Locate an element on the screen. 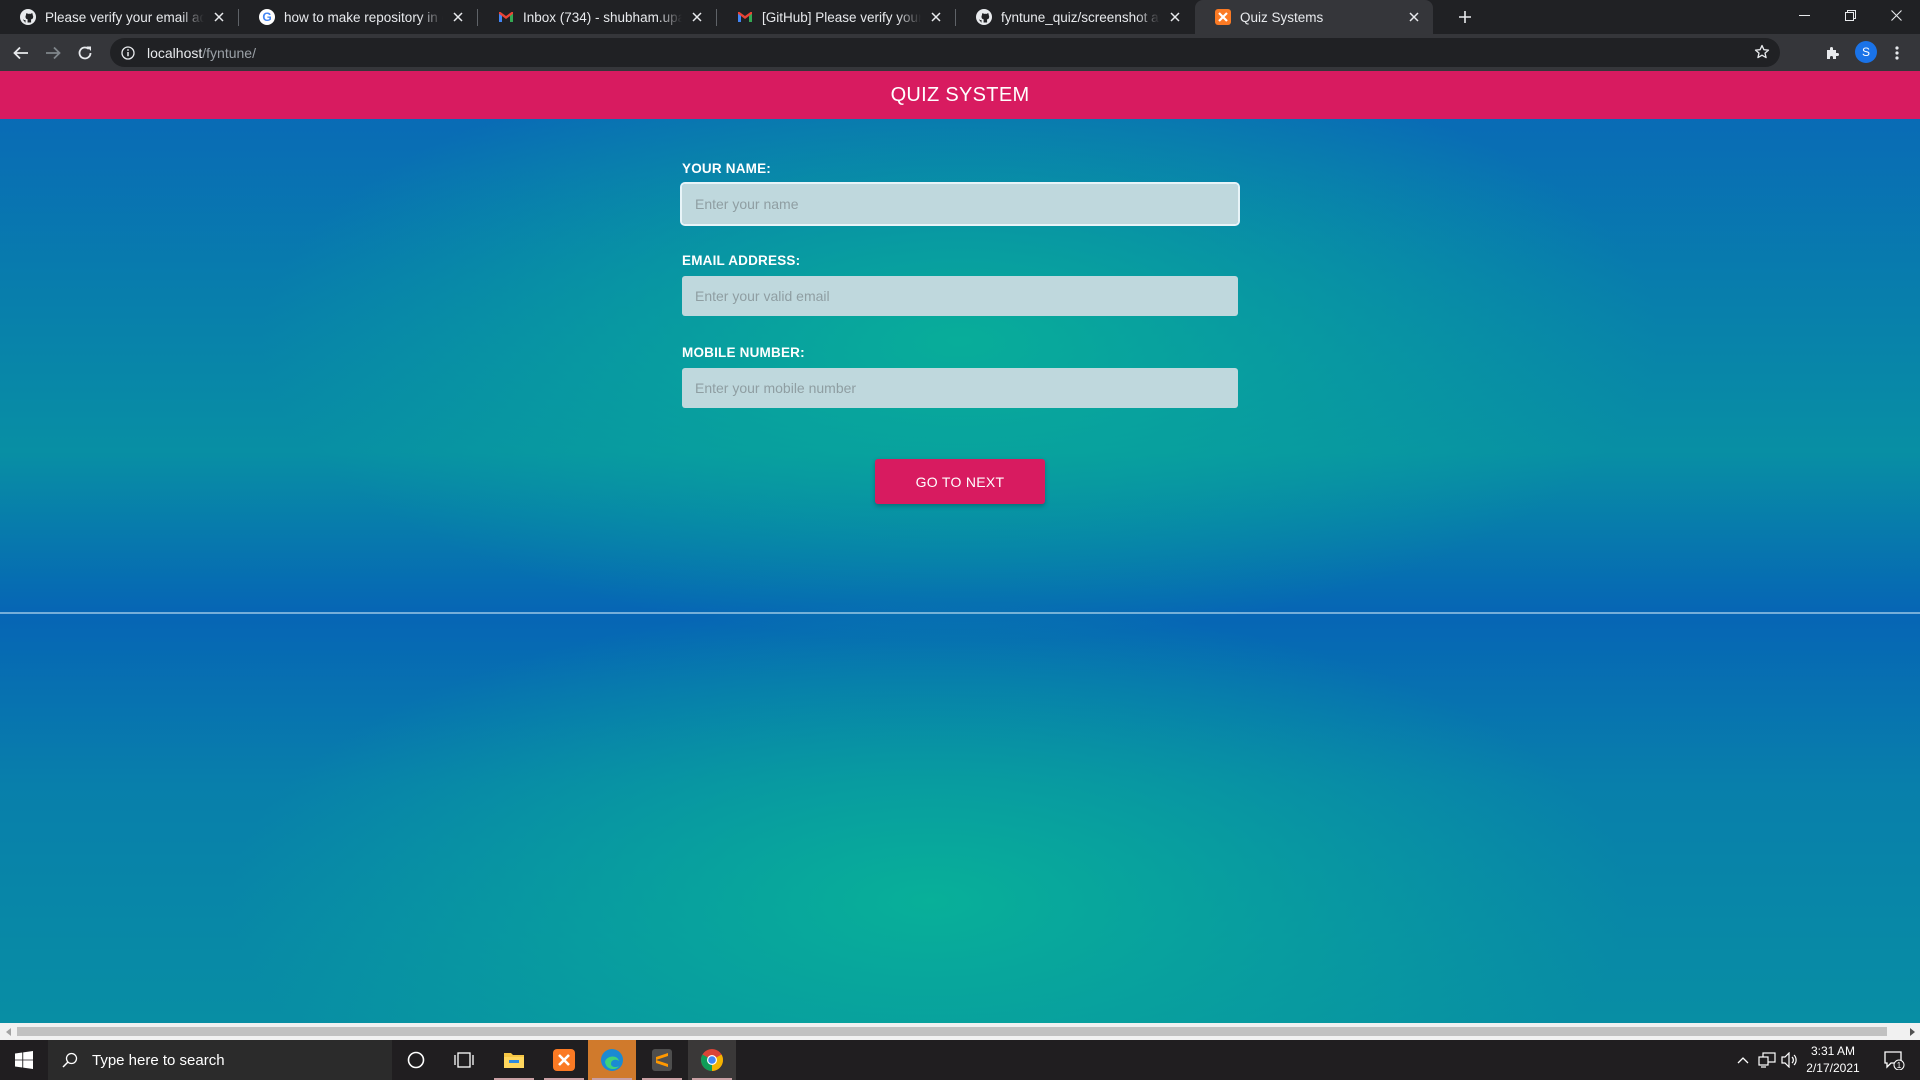 The image size is (1920, 1080). start-button is located at coordinates (24, 1060).